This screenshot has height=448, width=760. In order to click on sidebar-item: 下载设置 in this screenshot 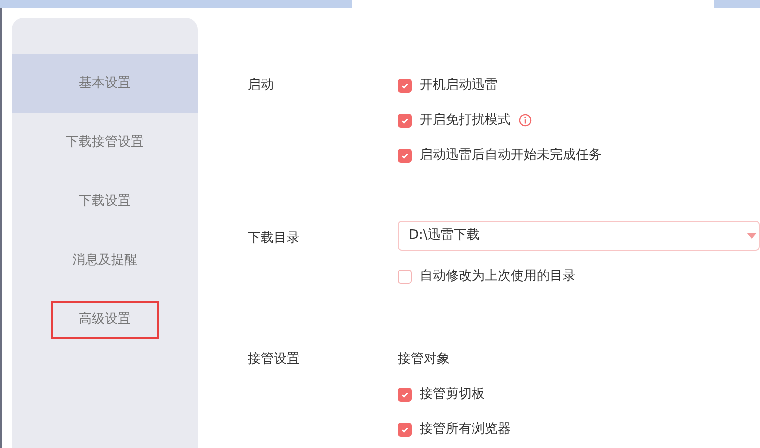, I will do `click(105, 201)`.